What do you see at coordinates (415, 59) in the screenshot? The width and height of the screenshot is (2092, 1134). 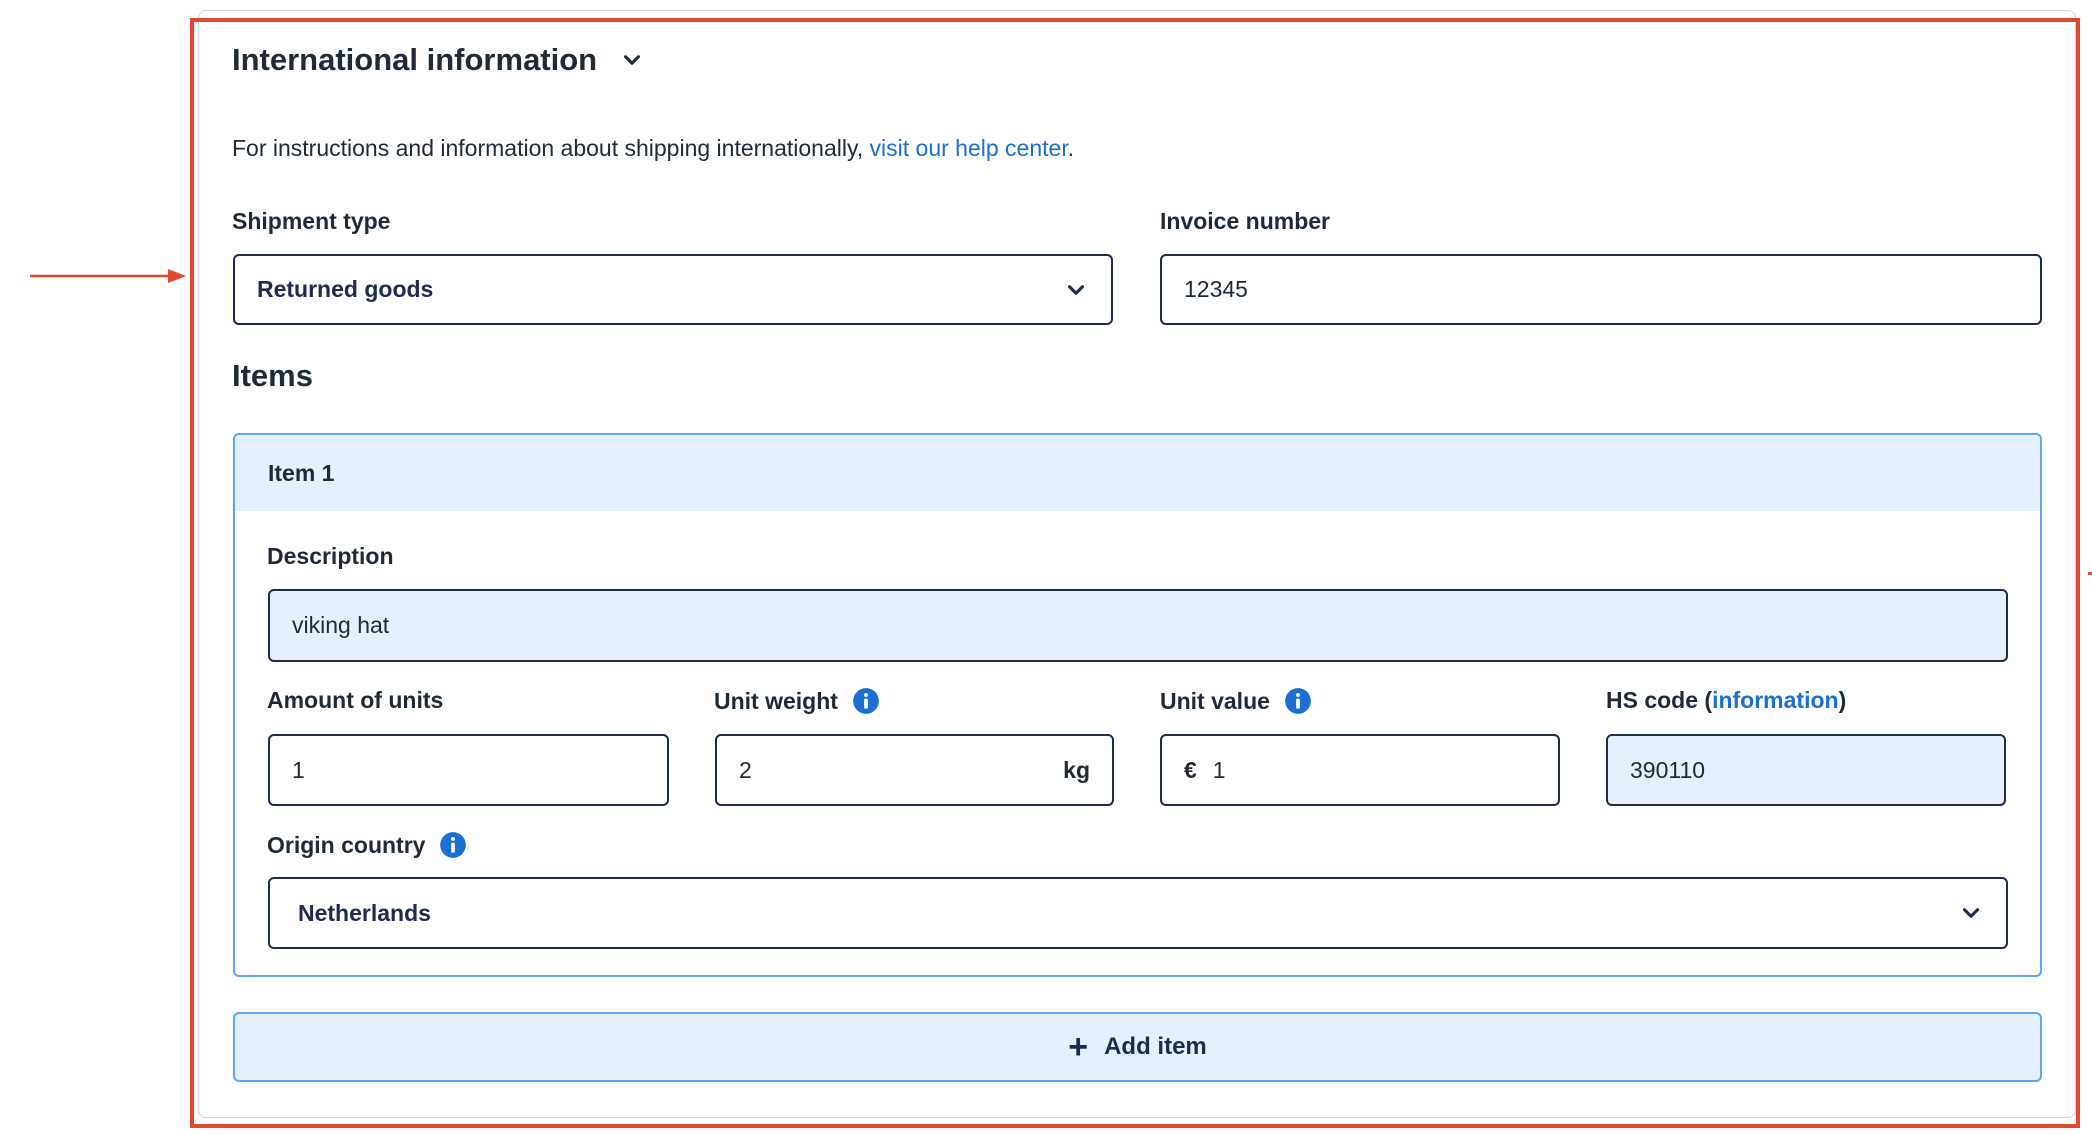 I see `section-title: International information` at bounding box center [415, 59].